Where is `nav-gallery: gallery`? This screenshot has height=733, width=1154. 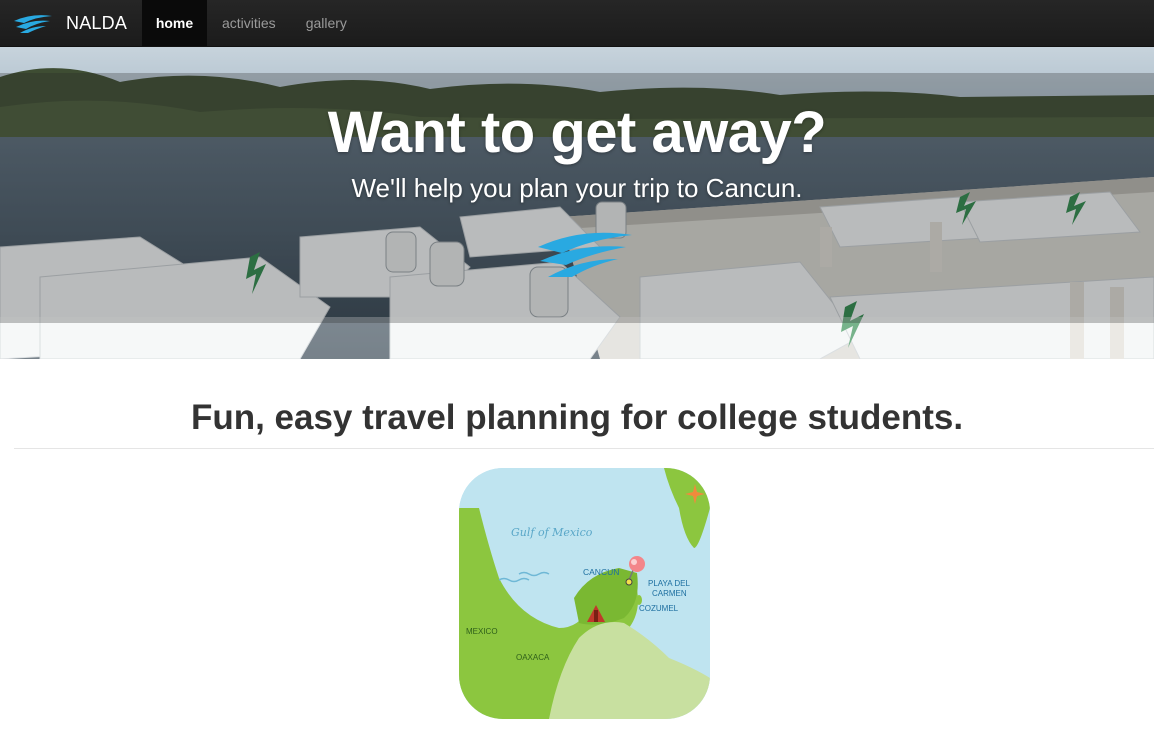 nav-gallery: gallery is located at coordinates (326, 23).